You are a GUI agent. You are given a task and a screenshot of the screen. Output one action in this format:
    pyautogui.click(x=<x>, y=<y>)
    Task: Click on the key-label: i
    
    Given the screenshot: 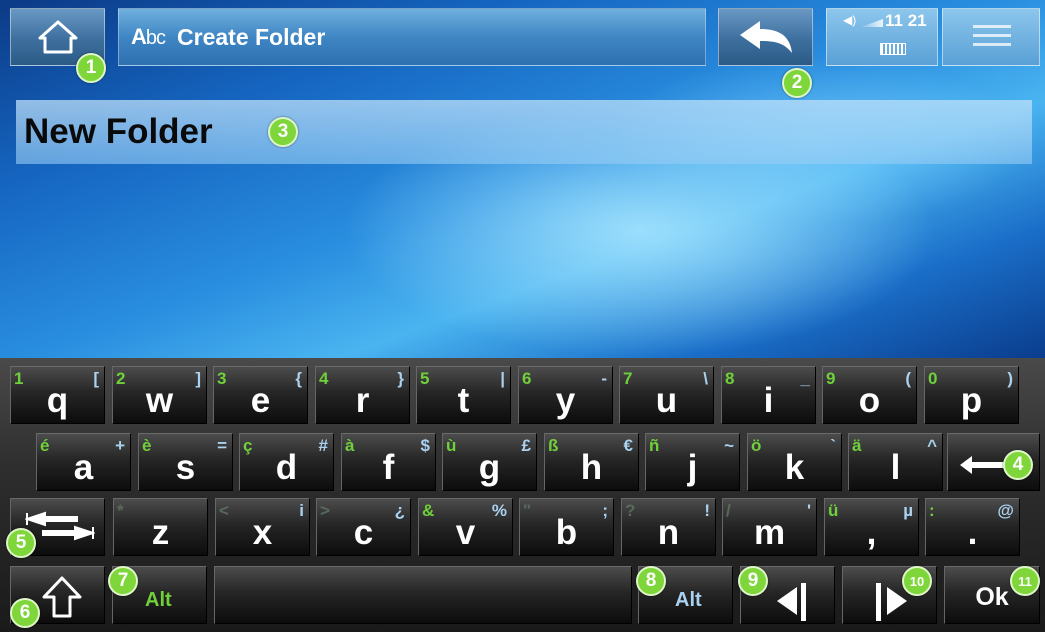 What is the action you would take?
    pyautogui.click(x=768, y=400)
    